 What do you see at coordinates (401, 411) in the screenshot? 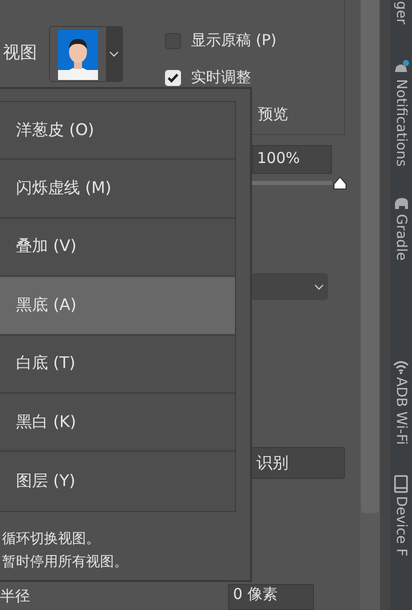
I see `side-tab: ADB Wi-Fi` at bounding box center [401, 411].